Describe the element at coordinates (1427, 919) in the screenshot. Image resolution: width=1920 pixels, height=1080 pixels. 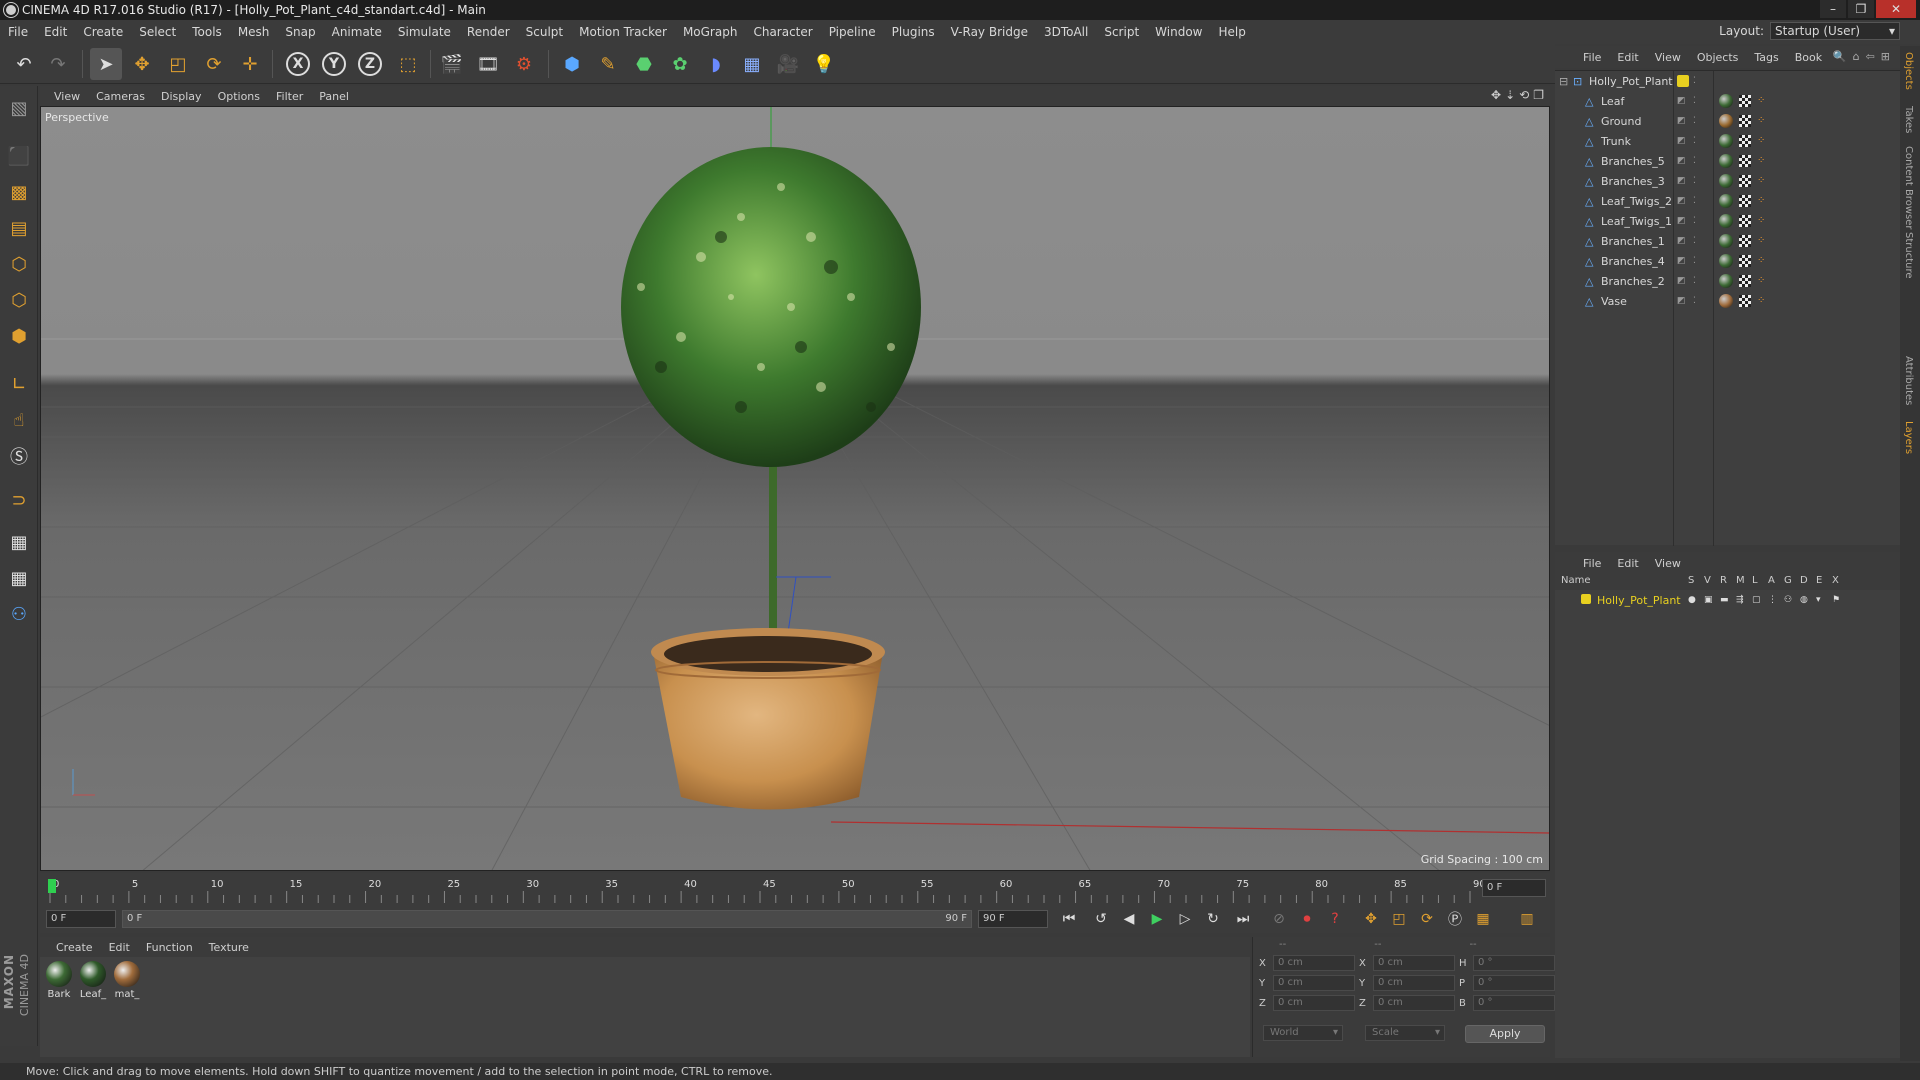
I see `key-rotation-icon: ⟳` at that location.